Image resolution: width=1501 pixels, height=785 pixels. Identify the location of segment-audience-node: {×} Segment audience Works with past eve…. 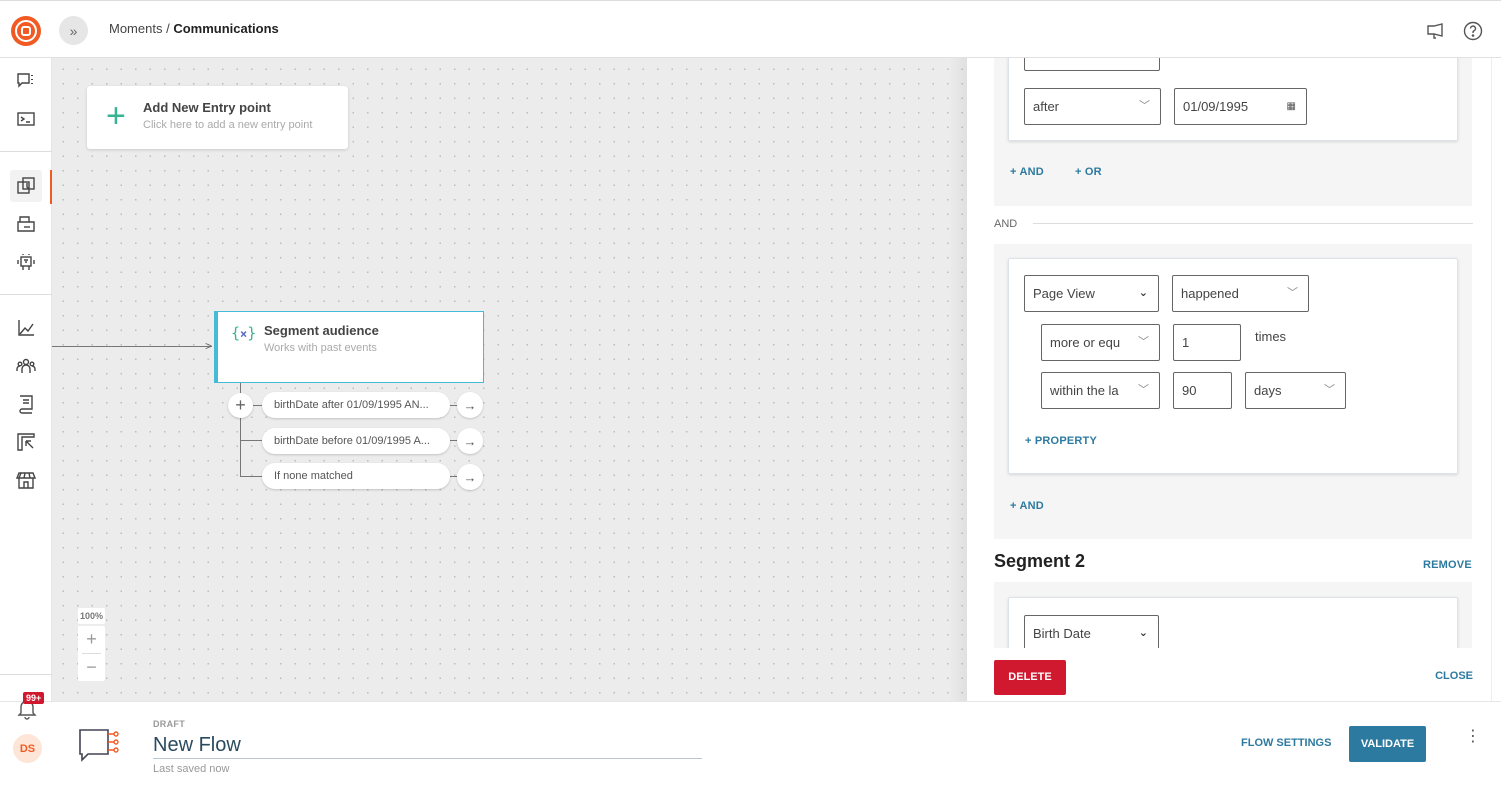
(349, 347).